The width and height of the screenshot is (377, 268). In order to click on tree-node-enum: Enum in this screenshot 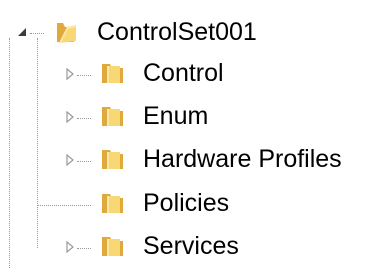, I will do `click(188, 117)`.